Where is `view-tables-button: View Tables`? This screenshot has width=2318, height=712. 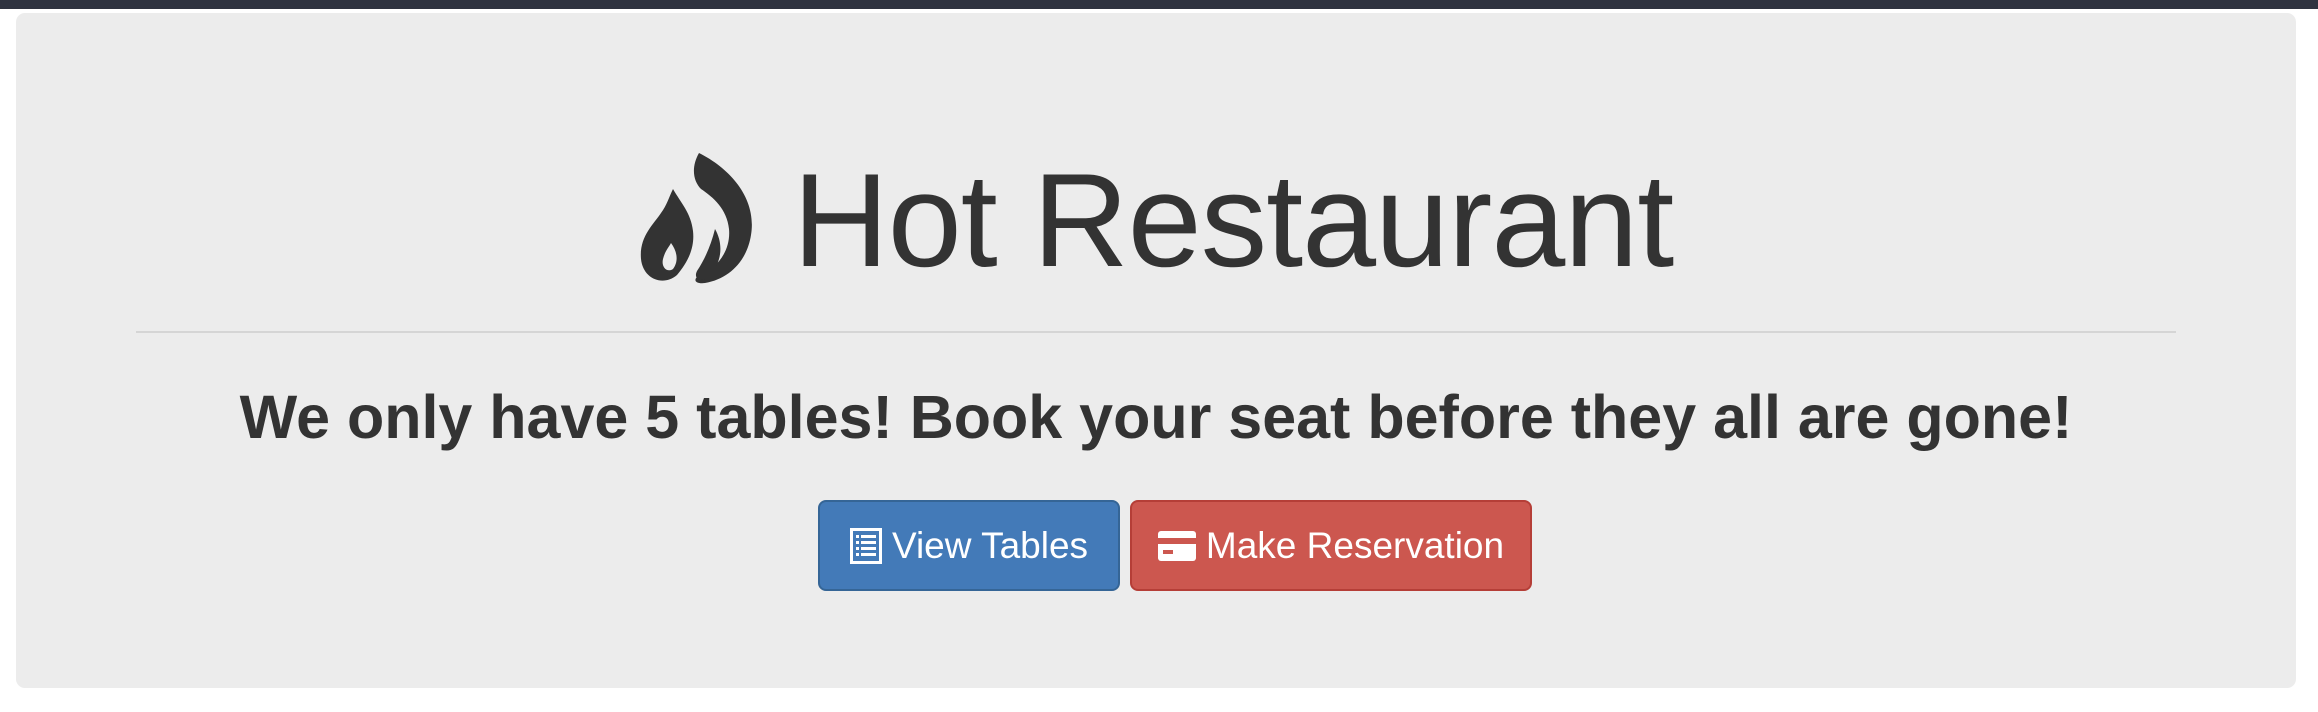
view-tables-button: View Tables is located at coordinates (969, 545).